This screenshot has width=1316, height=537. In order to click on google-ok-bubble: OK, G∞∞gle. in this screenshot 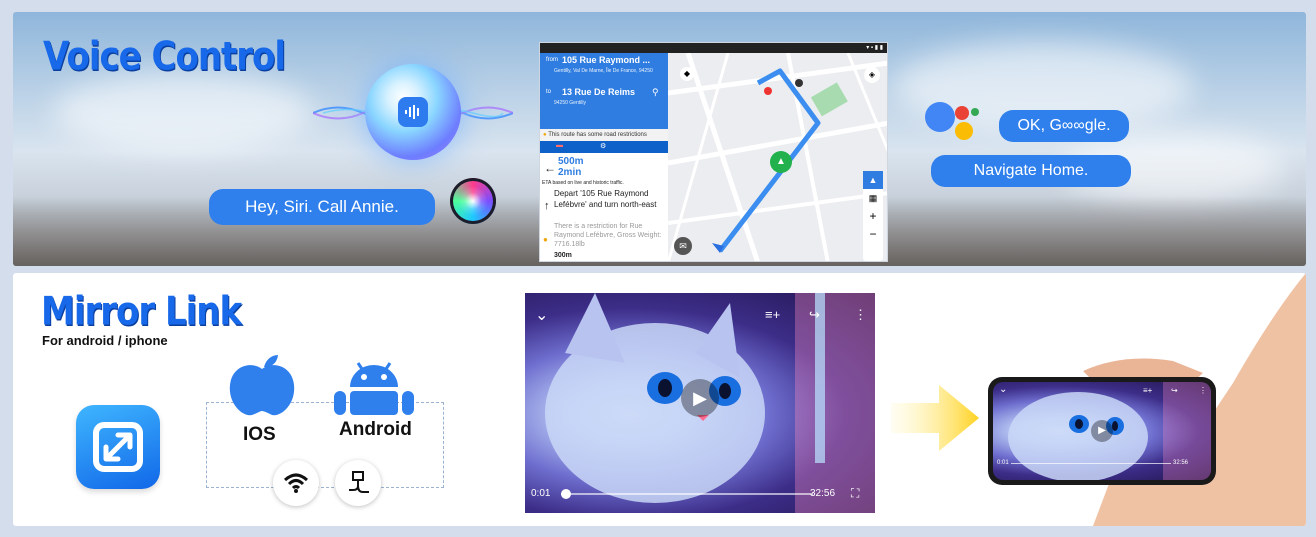, I will do `click(1064, 126)`.